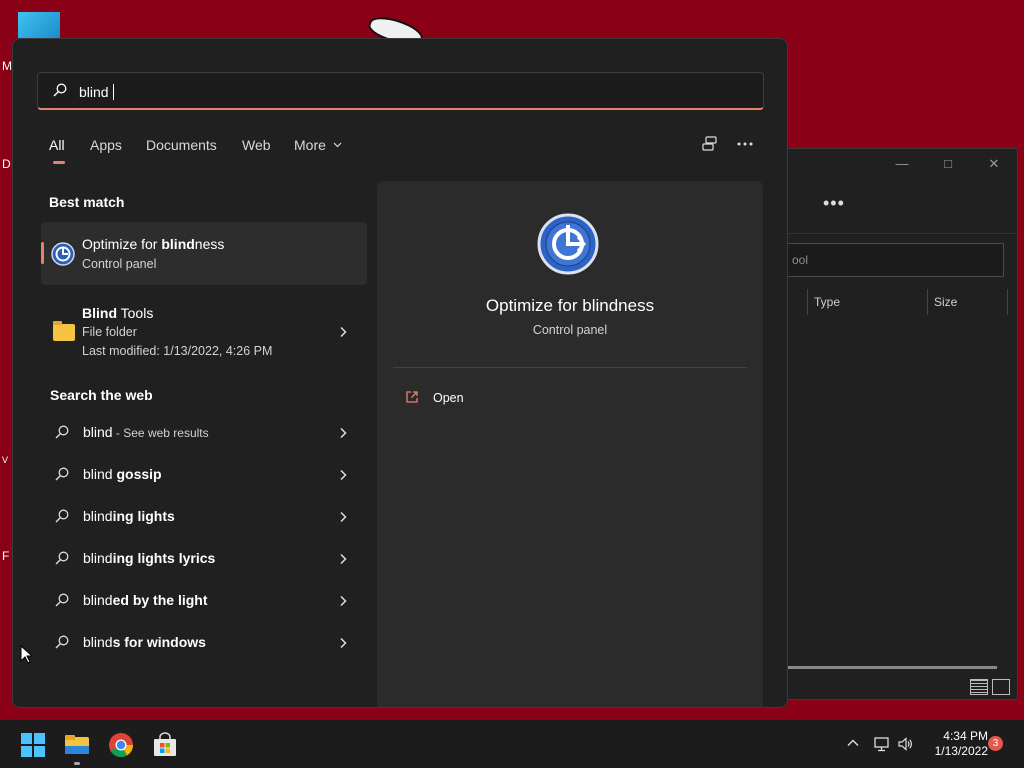  Describe the element at coordinates (995, 743) in the screenshot. I see `notification-badge: 3` at that location.